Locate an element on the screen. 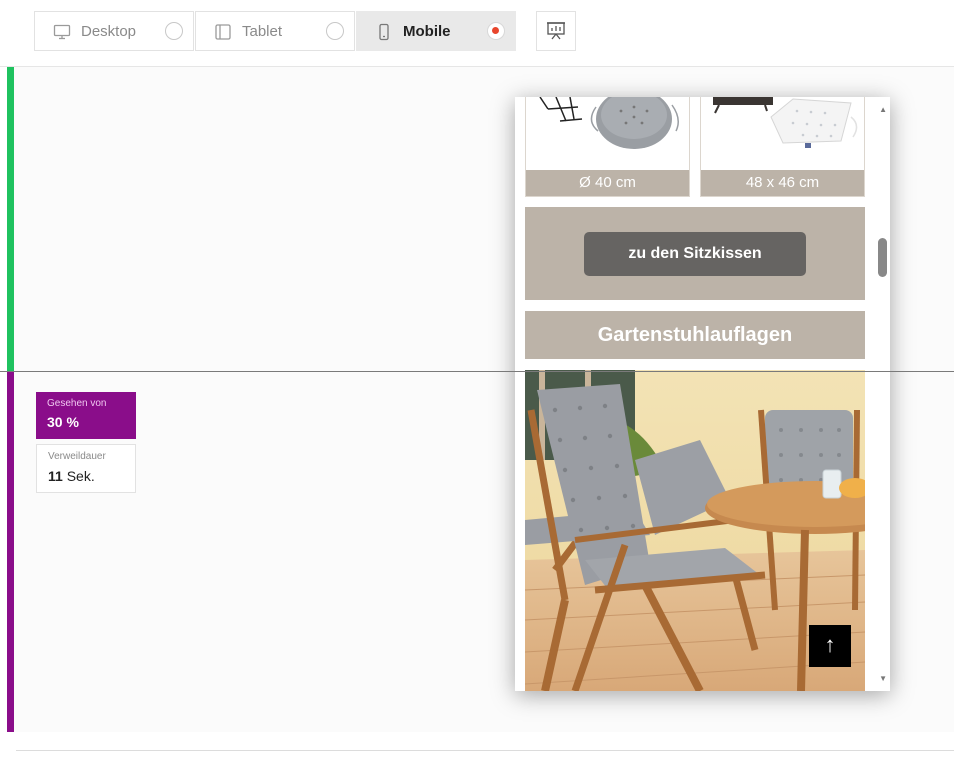 The image size is (954, 776). product-card-square: 48 x 46 cm is located at coordinates (782, 147).